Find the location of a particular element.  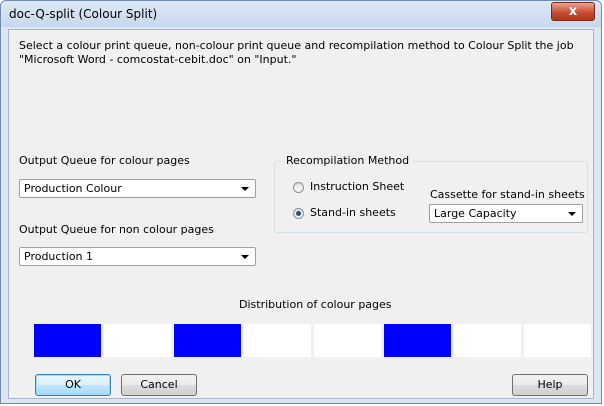

title-bar: doc-Q-split (Colour Split) x is located at coordinates (301, 14).